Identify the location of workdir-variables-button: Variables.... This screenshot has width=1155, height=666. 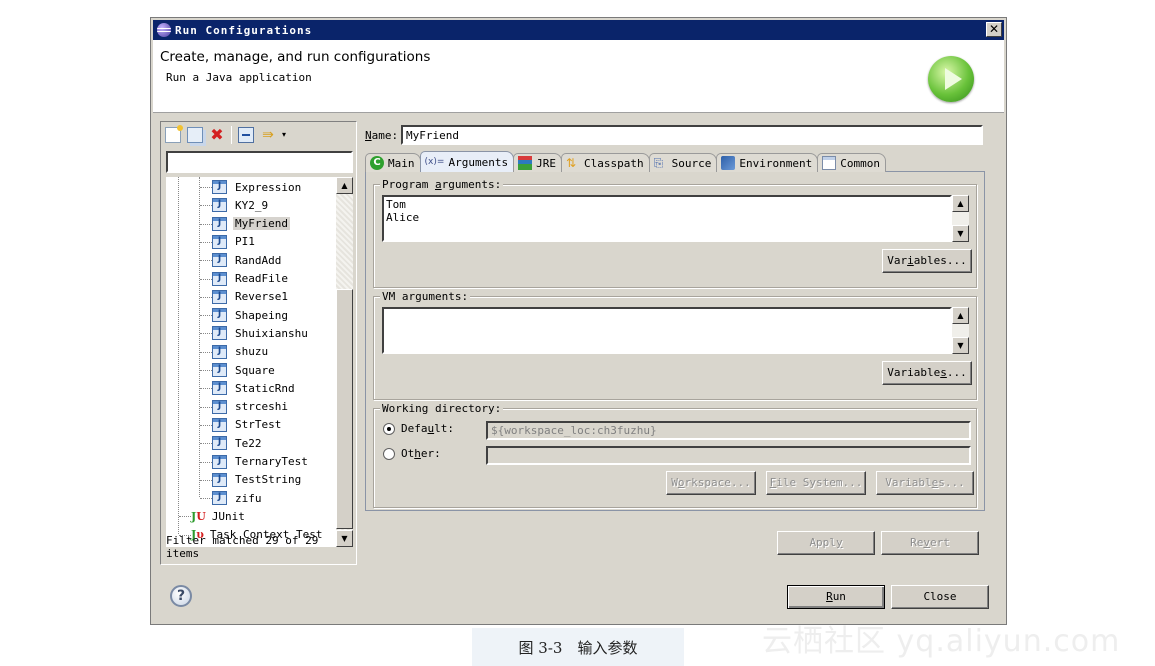
(925, 483).